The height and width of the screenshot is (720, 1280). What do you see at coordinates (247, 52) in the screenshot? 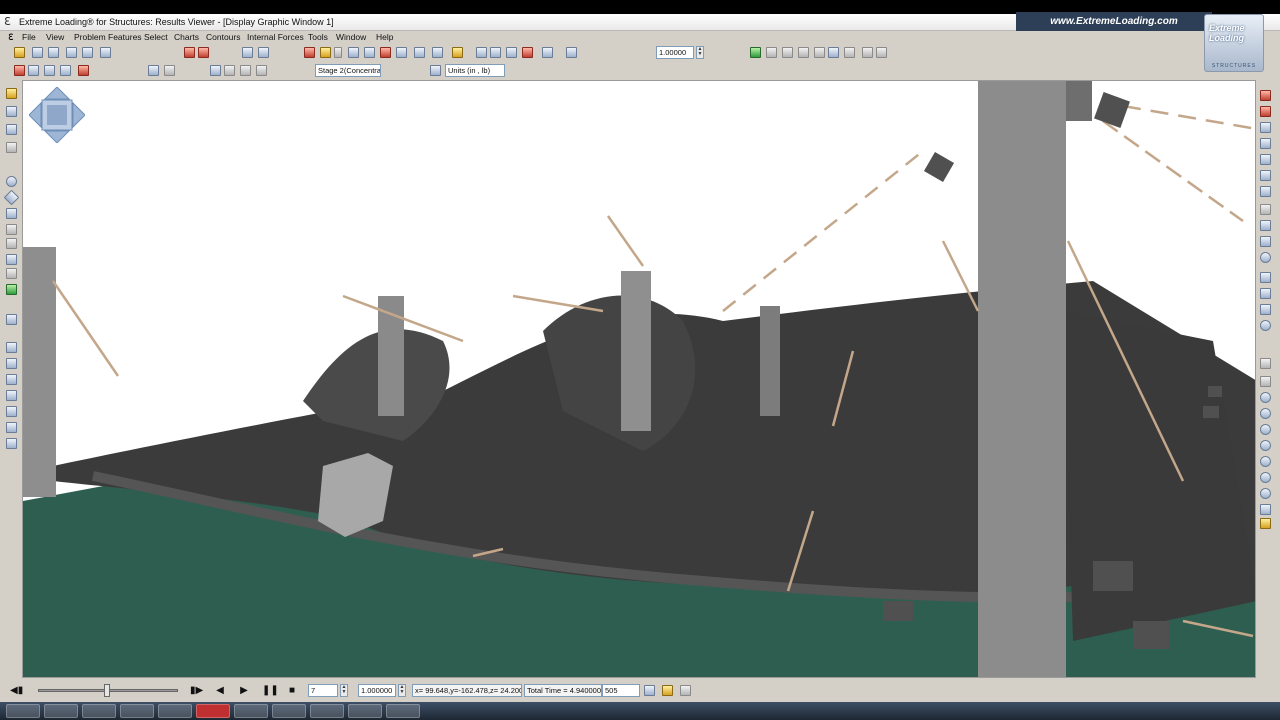
I see `pan-icon` at bounding box center [247, 52].